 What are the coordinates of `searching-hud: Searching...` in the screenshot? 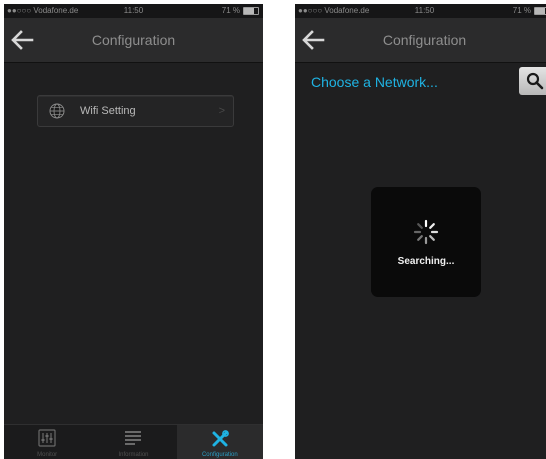 It's located at (426, 242).